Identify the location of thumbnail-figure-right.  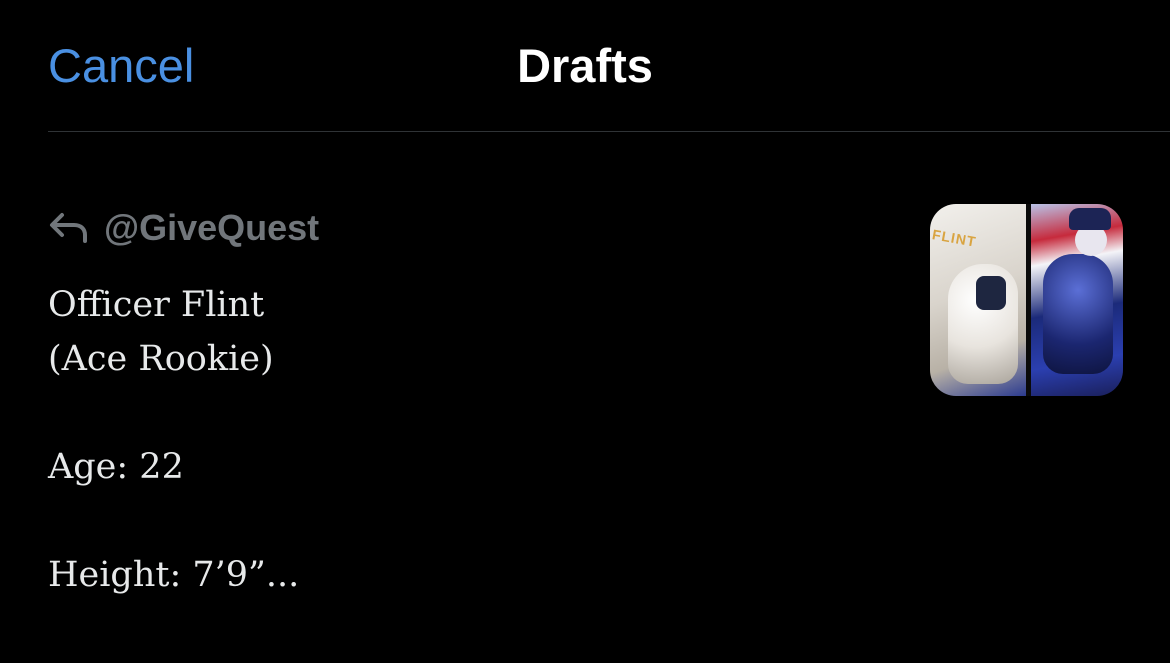
(1078, 314).